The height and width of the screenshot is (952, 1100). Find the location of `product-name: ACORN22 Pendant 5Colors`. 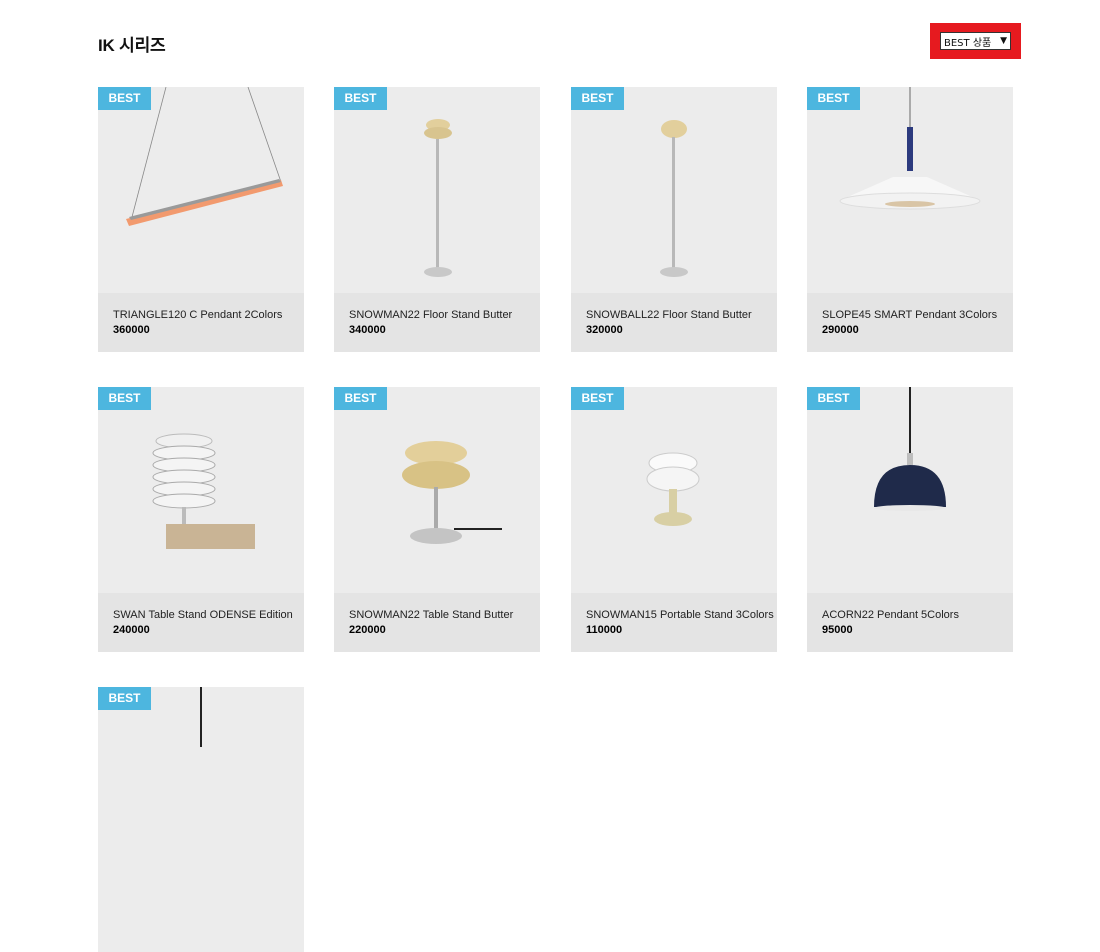

product-name: ACORN22 Pendant 5Colors is located at coordinates (910, 615).